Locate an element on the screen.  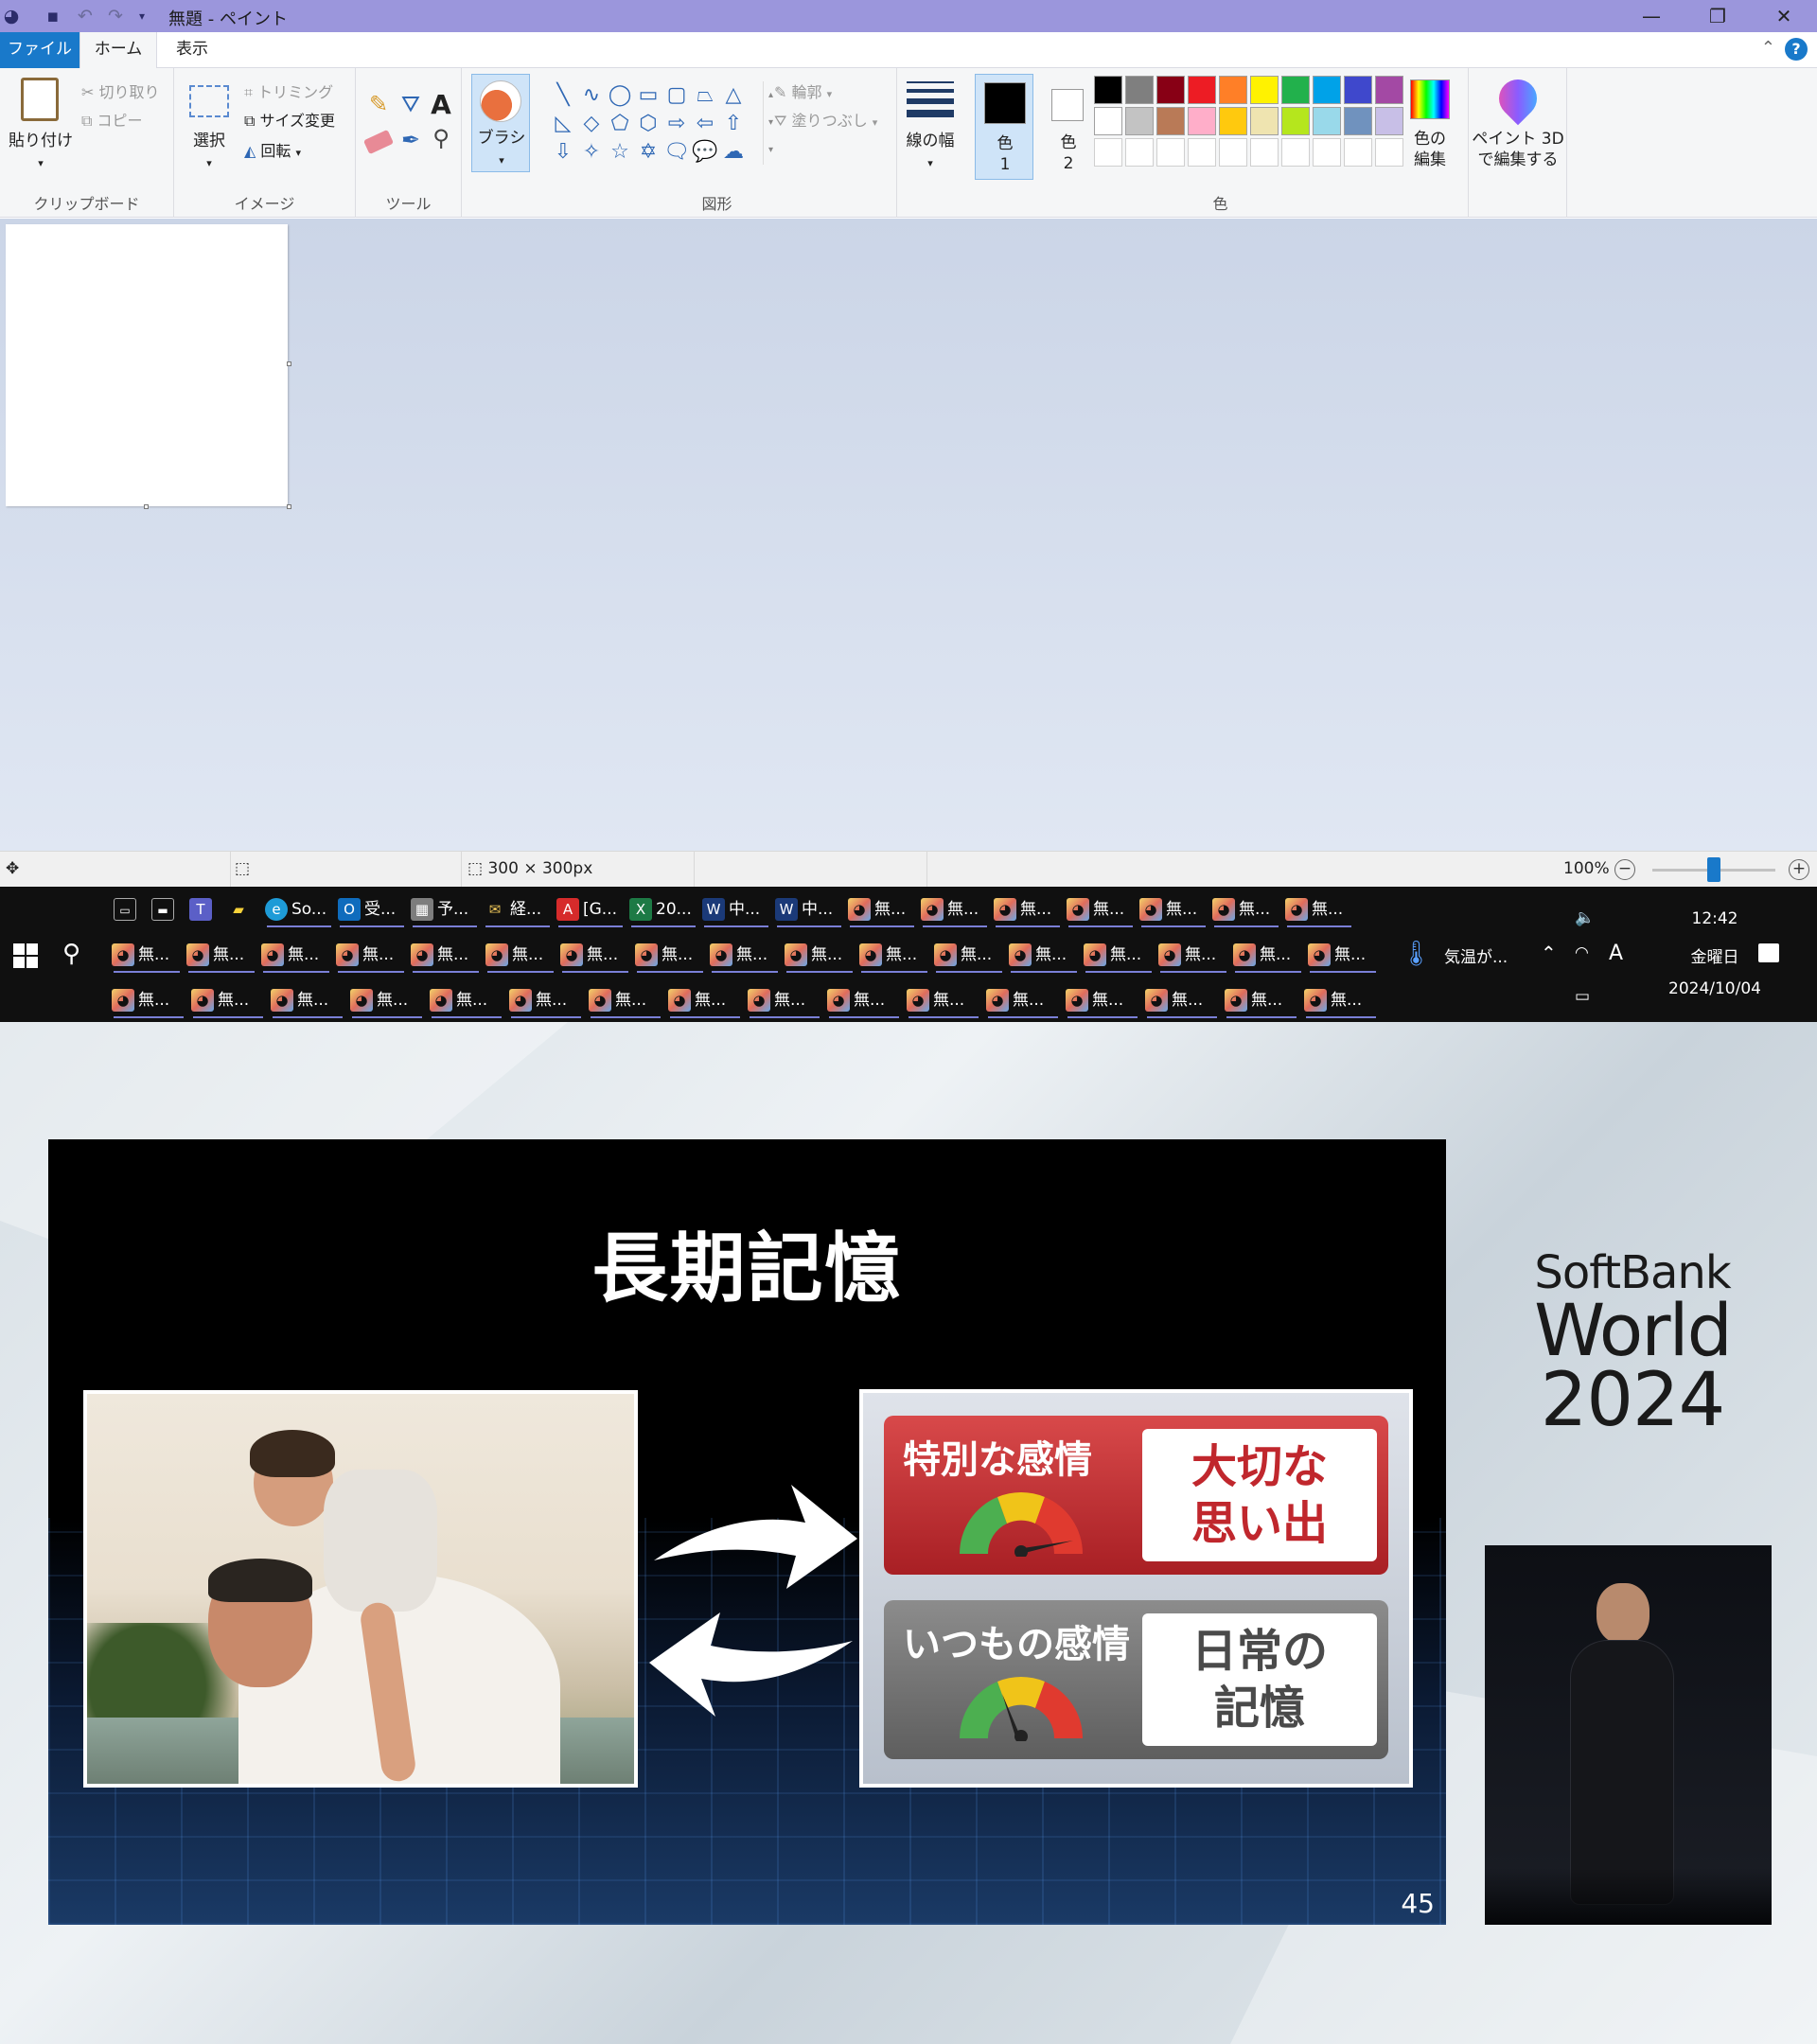
undo-icon: ↶ is located at coordinates (86, 16).